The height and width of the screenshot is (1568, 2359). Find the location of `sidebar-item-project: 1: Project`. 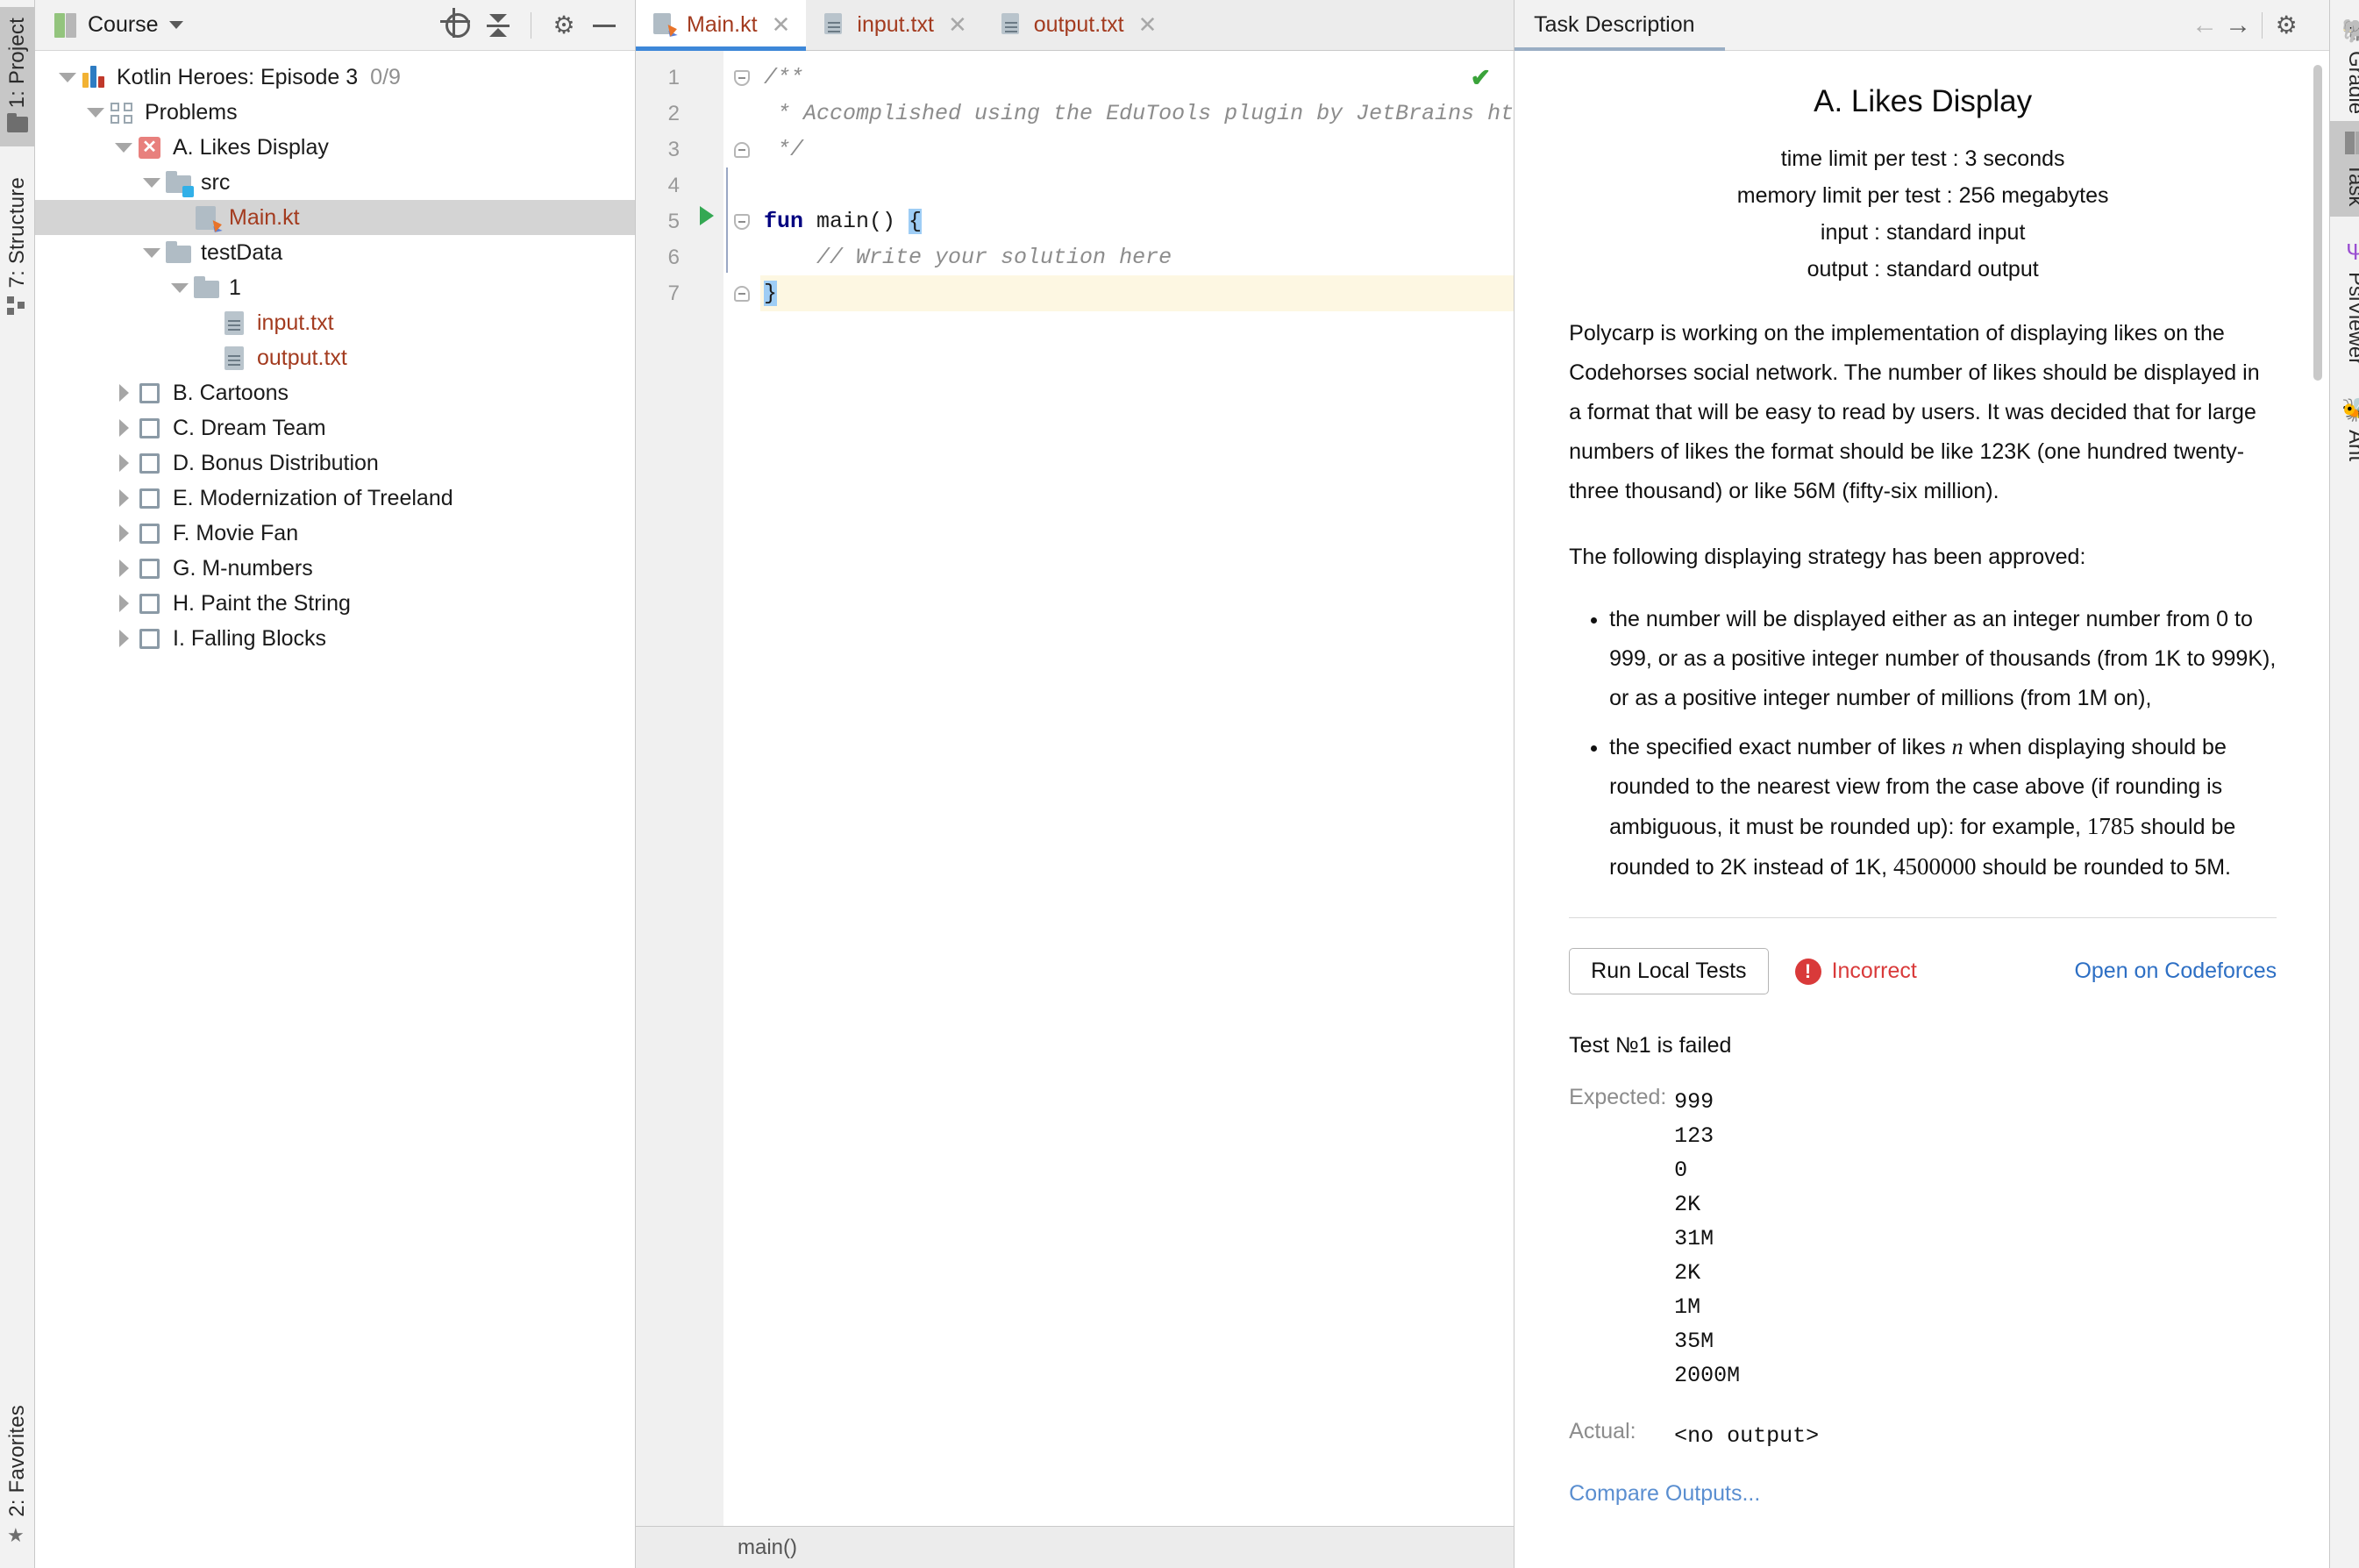

sidebar-item-project: 1: Project is located at coordinates (18, 77).